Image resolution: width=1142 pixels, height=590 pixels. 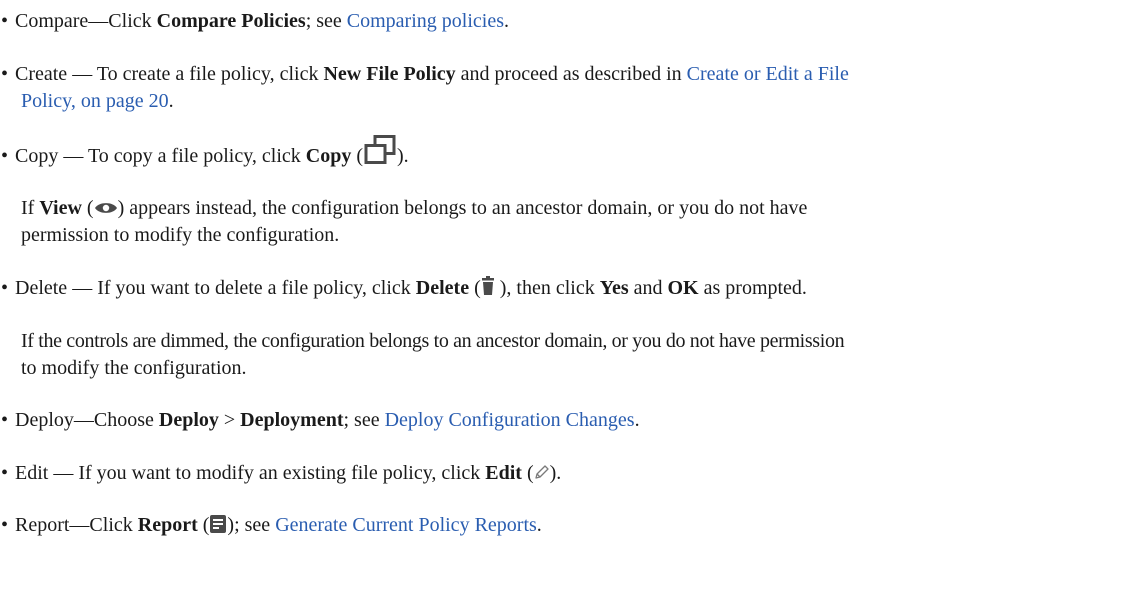 What do you see at coordinates (547, 288) in the screenshot?
I see `delete-mid-text: ), then click` at bounding box center [547, 288].